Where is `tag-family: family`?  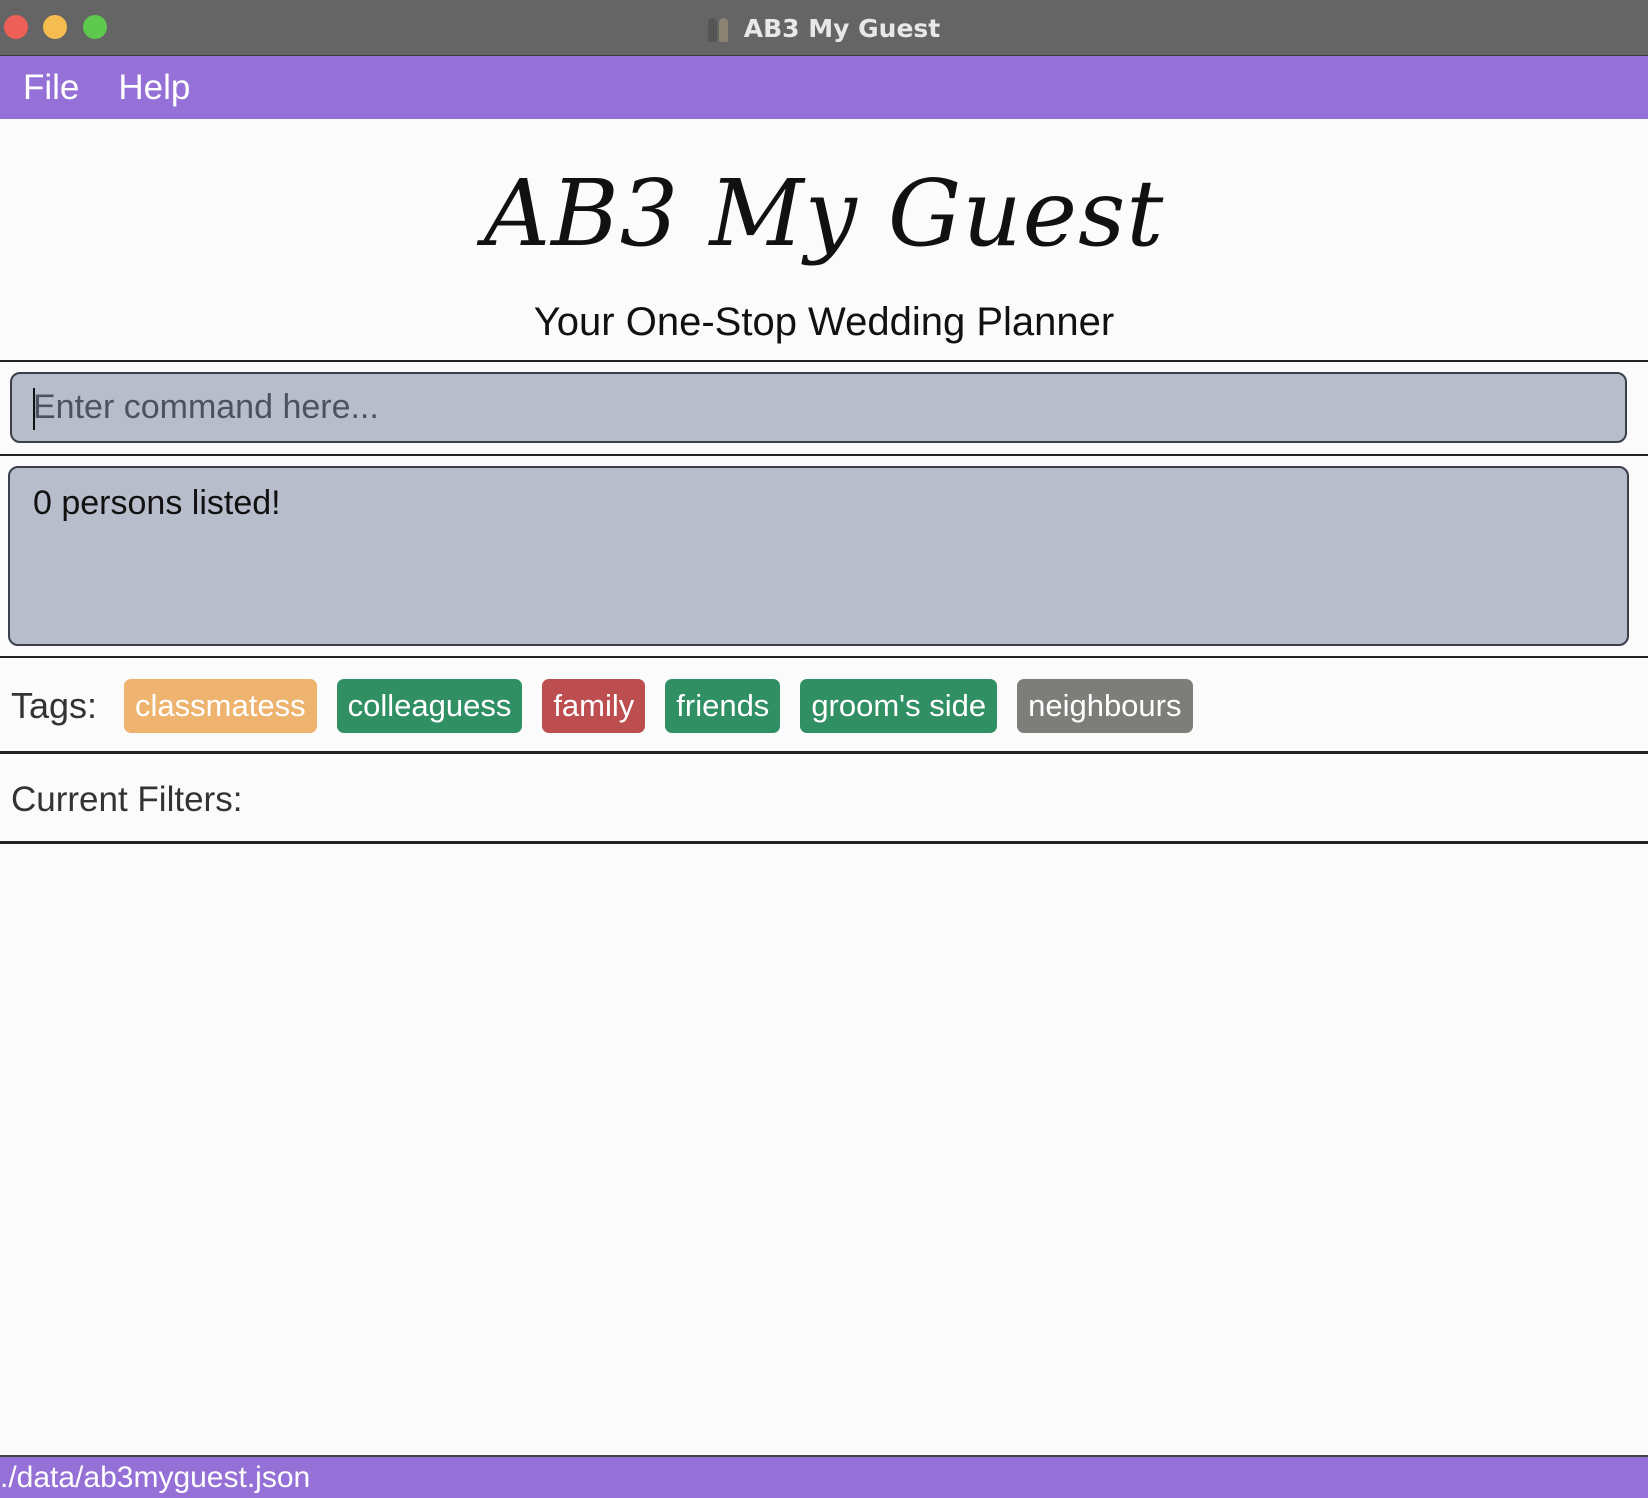
tag-family: family is located at coordinates (594, 706).